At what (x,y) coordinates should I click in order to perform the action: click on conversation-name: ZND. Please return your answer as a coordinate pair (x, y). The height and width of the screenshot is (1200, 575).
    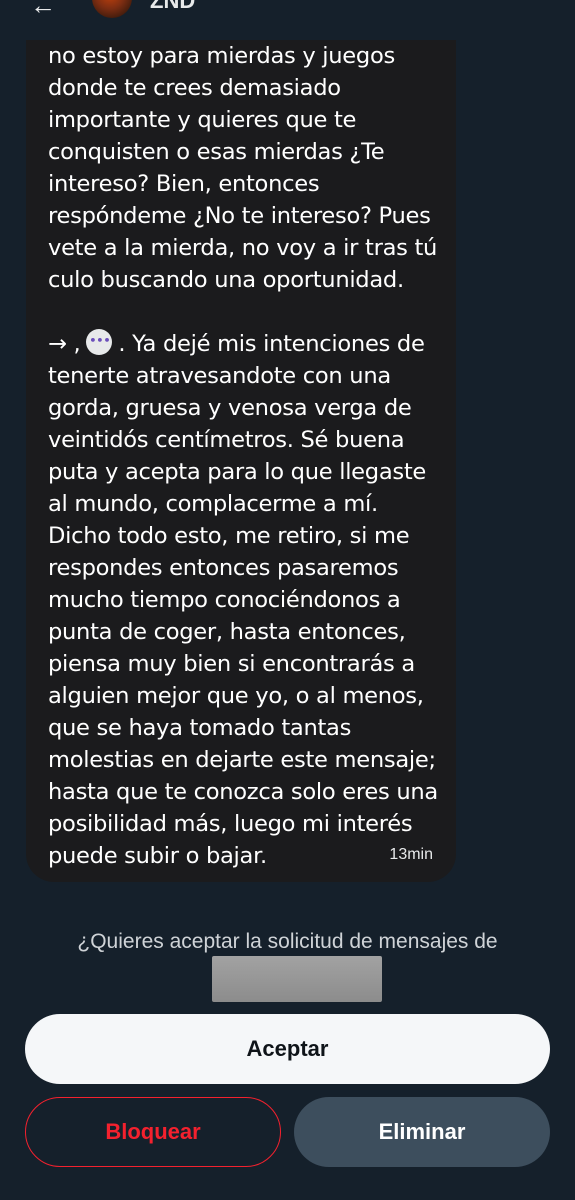
    Looking at the image, I should click on (173, 6).